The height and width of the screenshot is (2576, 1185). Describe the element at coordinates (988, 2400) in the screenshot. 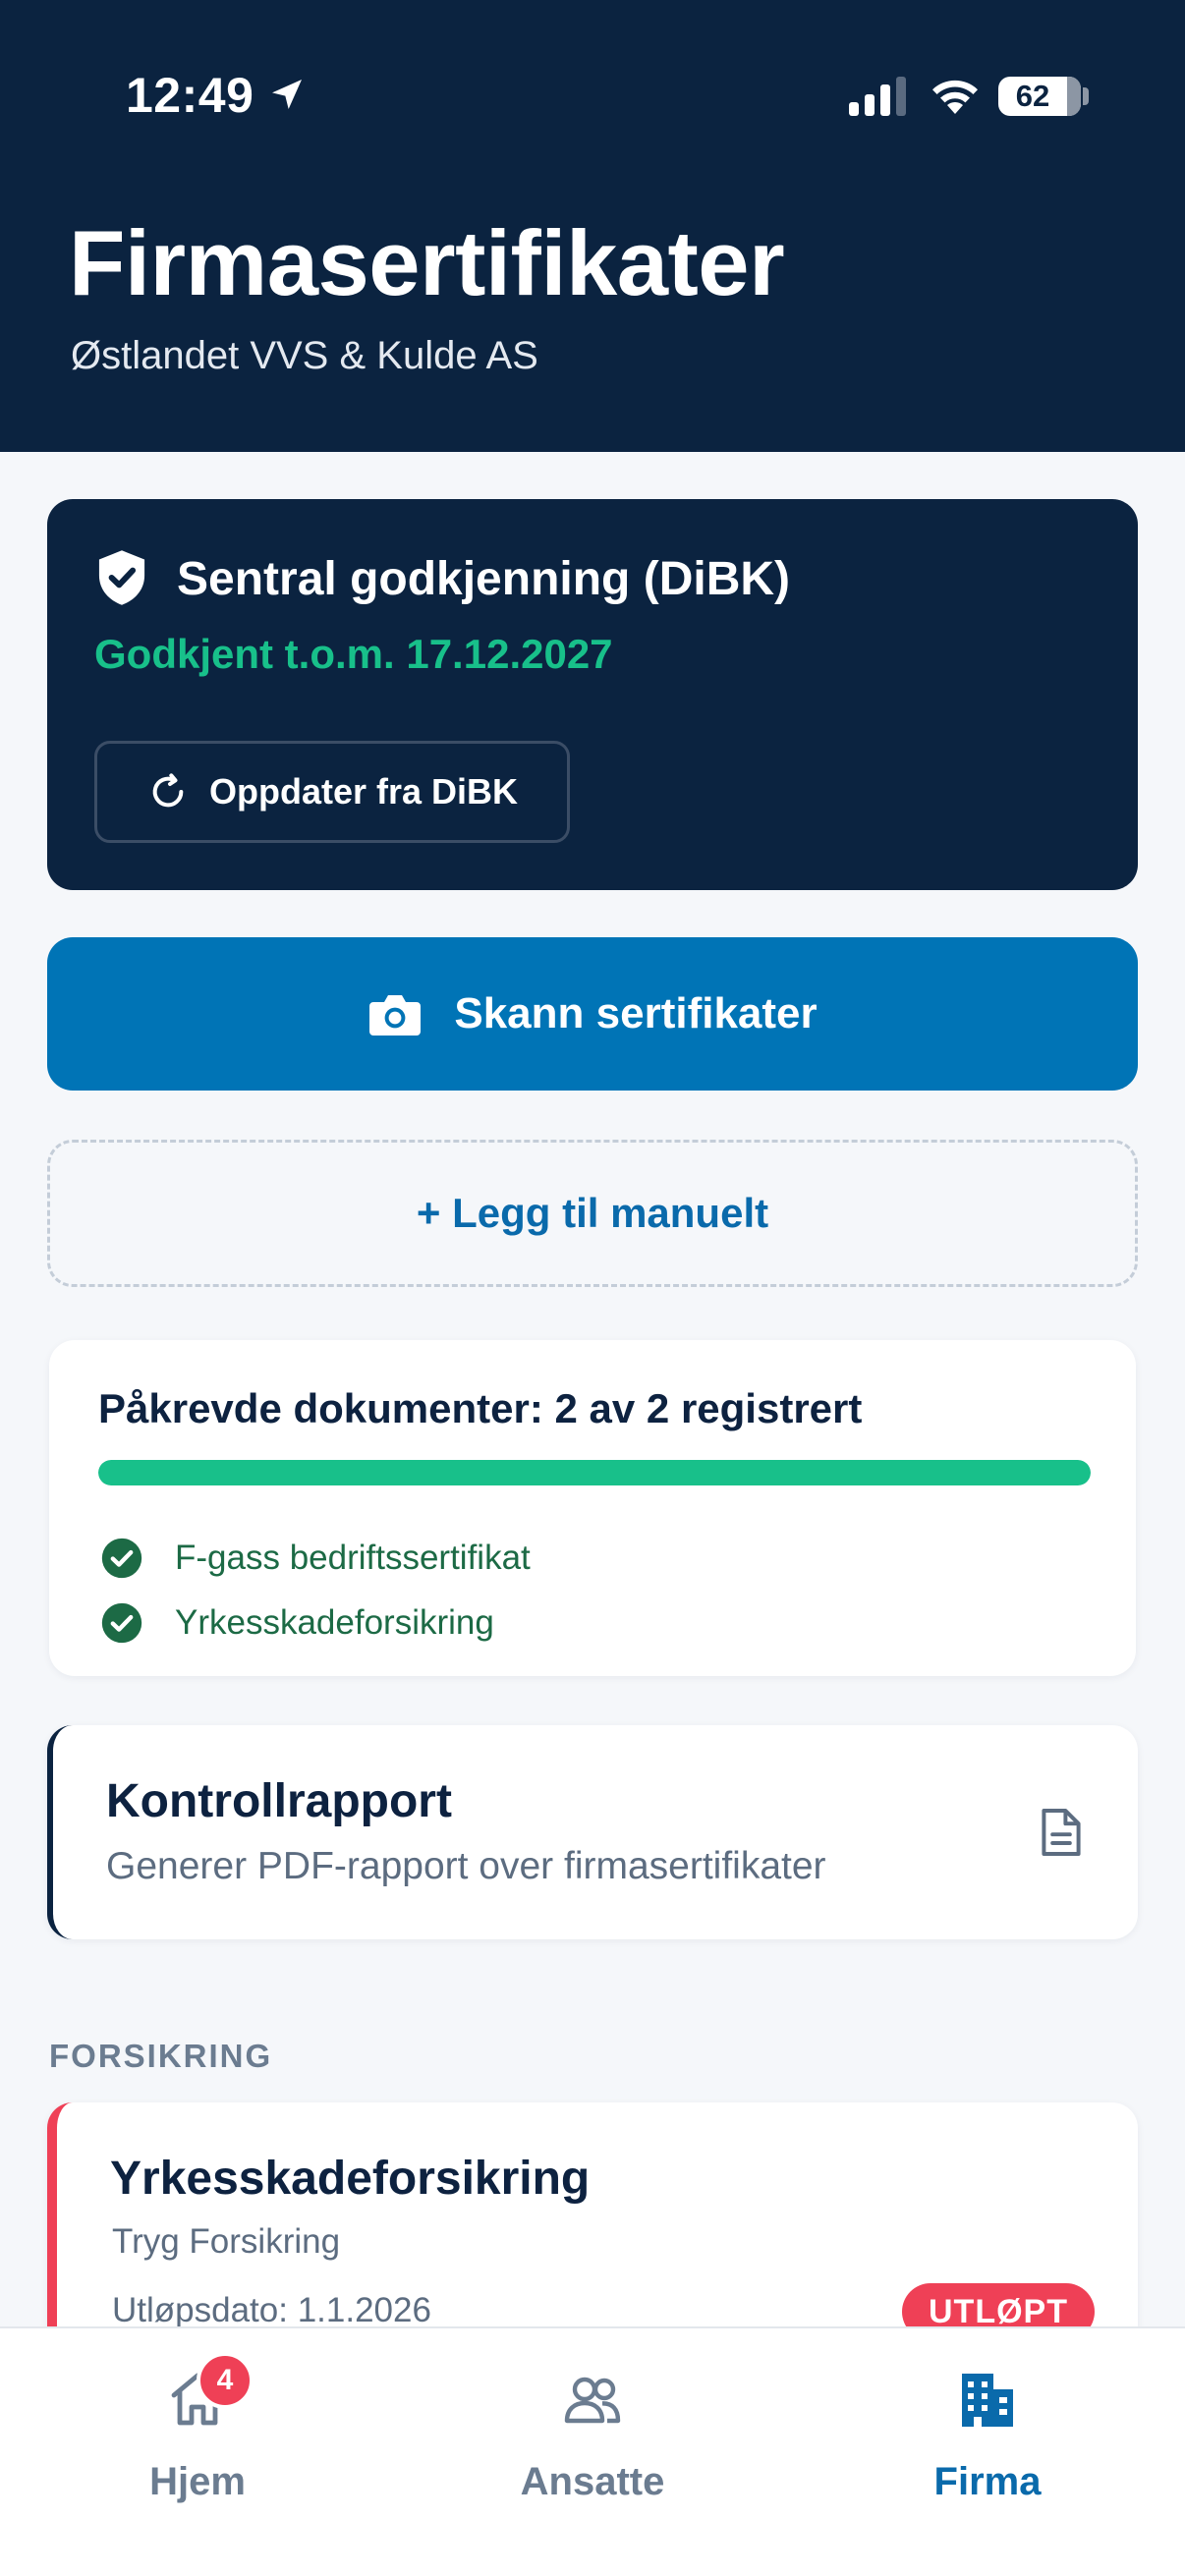

I see `building-icon` at that location.